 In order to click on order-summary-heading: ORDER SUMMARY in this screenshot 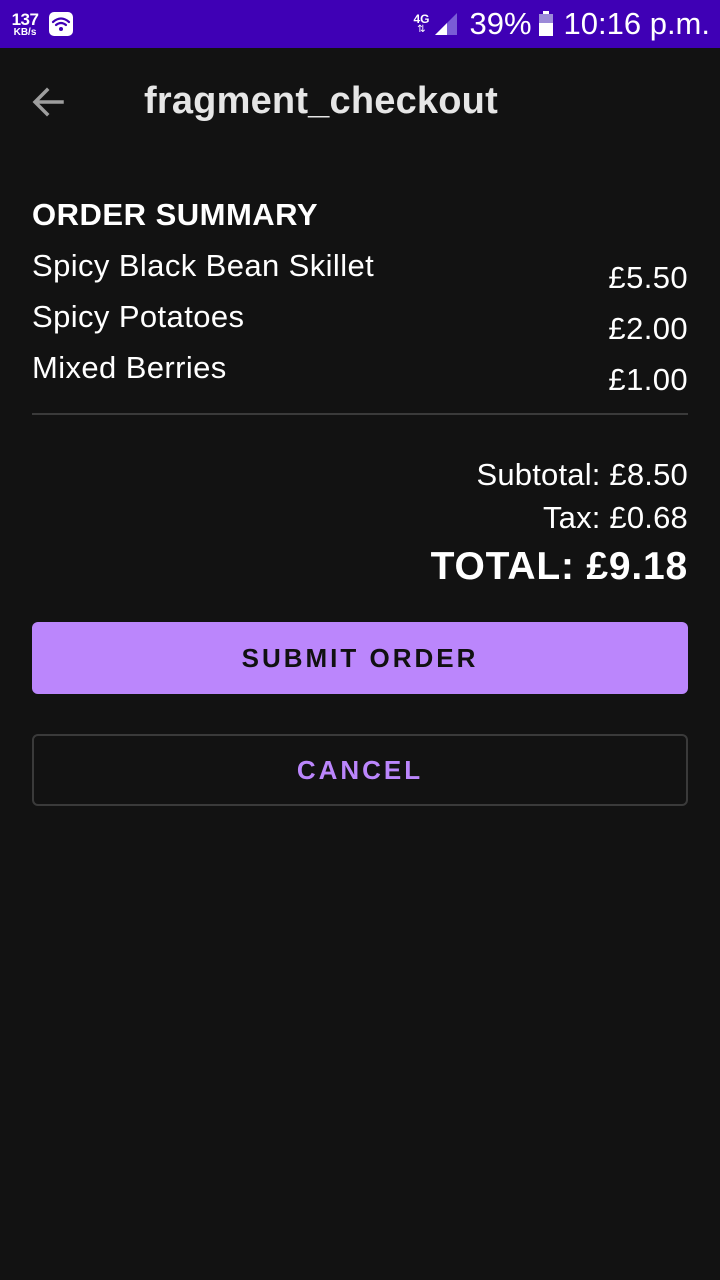, I will do `click(175, 214)`.